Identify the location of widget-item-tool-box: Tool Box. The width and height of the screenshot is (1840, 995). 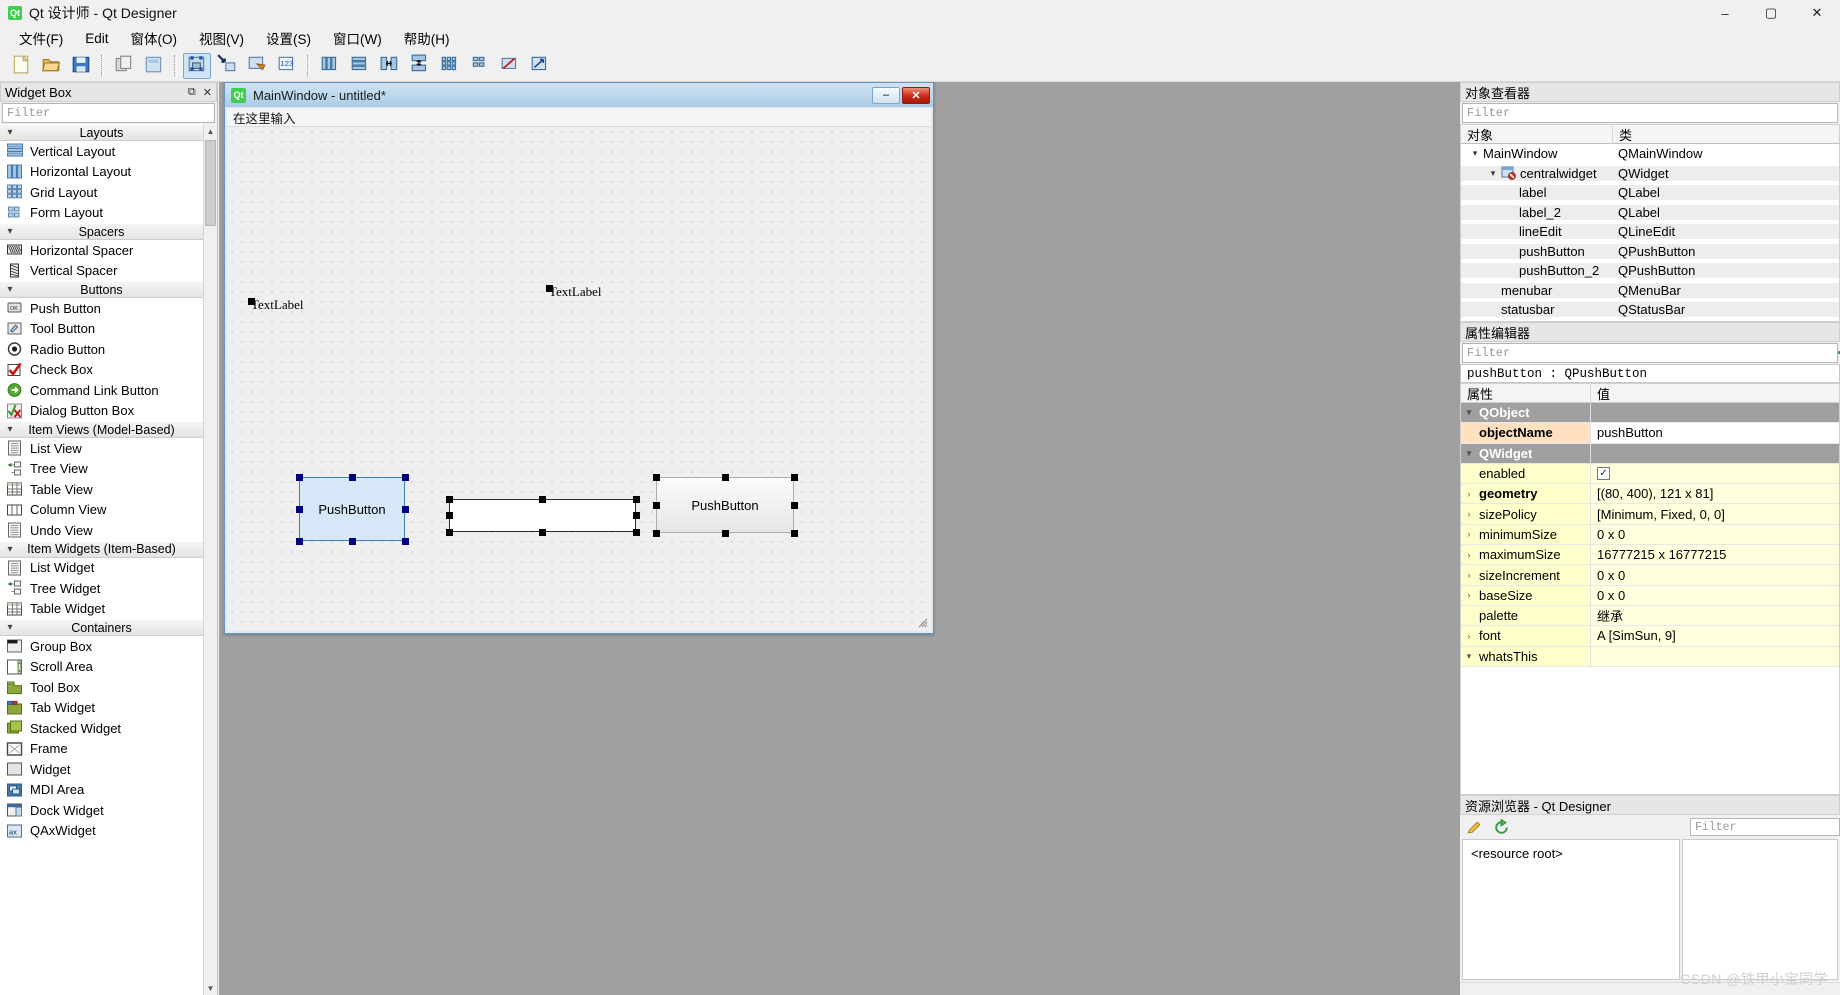
(101, 687).